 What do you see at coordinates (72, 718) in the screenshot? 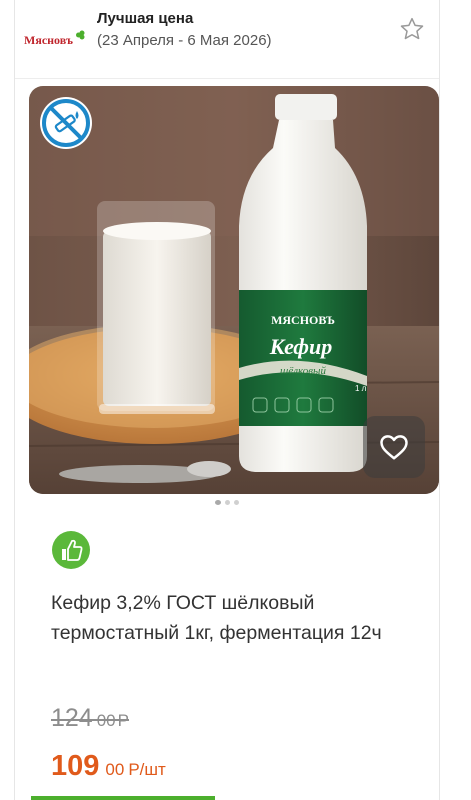
I see `old-price-rub: 124` at bounding box center [72, 718].